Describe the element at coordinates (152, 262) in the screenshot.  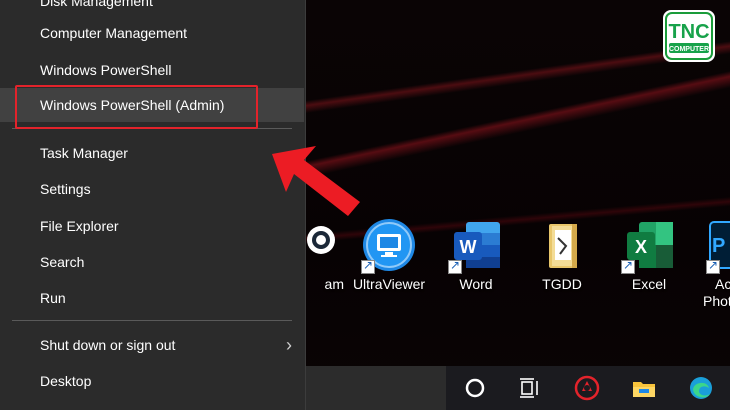
I see `menu-item-search: Search` at that location.